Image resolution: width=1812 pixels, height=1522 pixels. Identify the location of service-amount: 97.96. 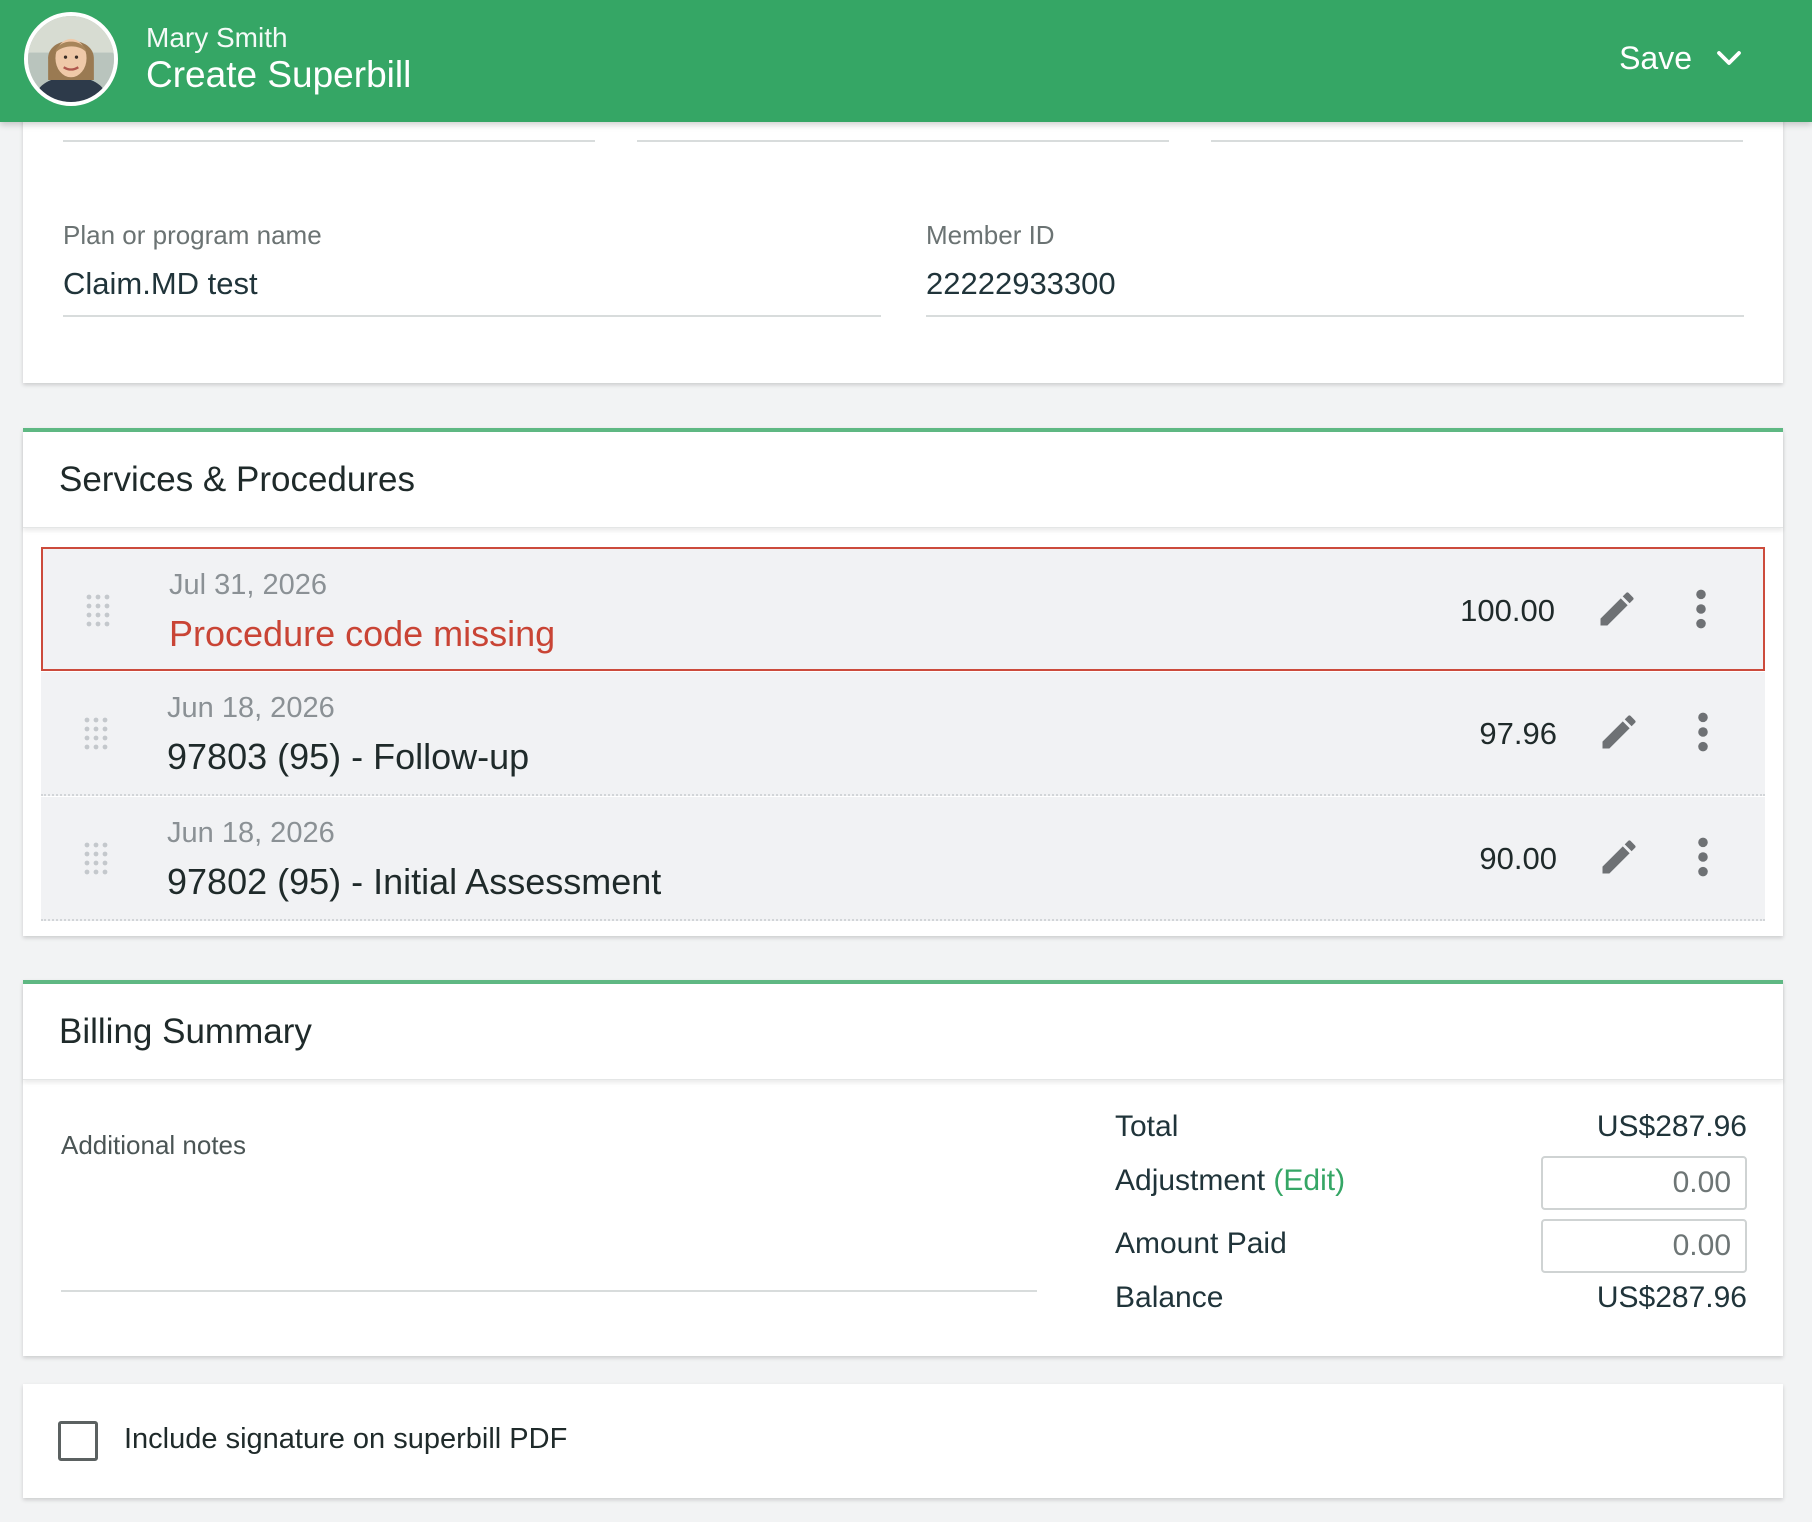
(1518, 733).